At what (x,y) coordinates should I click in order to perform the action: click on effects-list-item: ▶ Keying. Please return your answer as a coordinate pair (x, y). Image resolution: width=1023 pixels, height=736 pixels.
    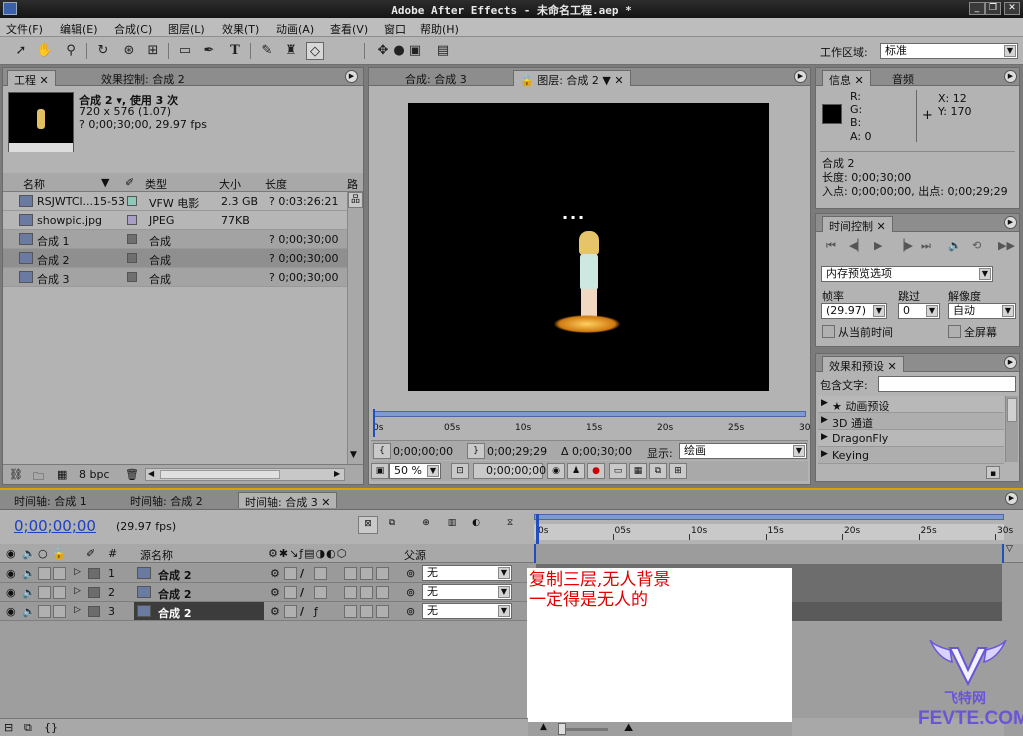
    Looking at the image, I should click on (911, 455).